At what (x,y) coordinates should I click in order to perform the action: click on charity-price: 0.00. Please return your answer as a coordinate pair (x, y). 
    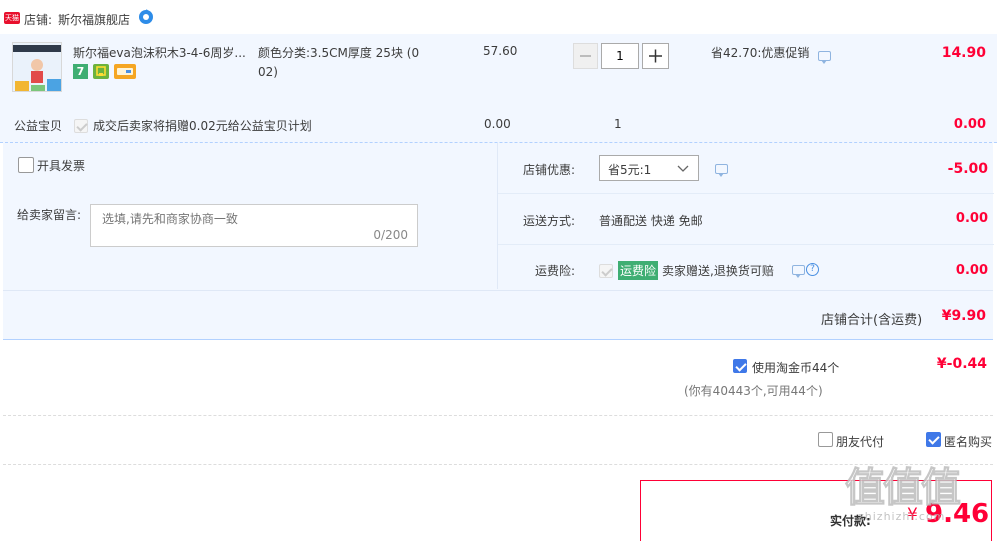
    Looking at the image, I should click on (497, 124).